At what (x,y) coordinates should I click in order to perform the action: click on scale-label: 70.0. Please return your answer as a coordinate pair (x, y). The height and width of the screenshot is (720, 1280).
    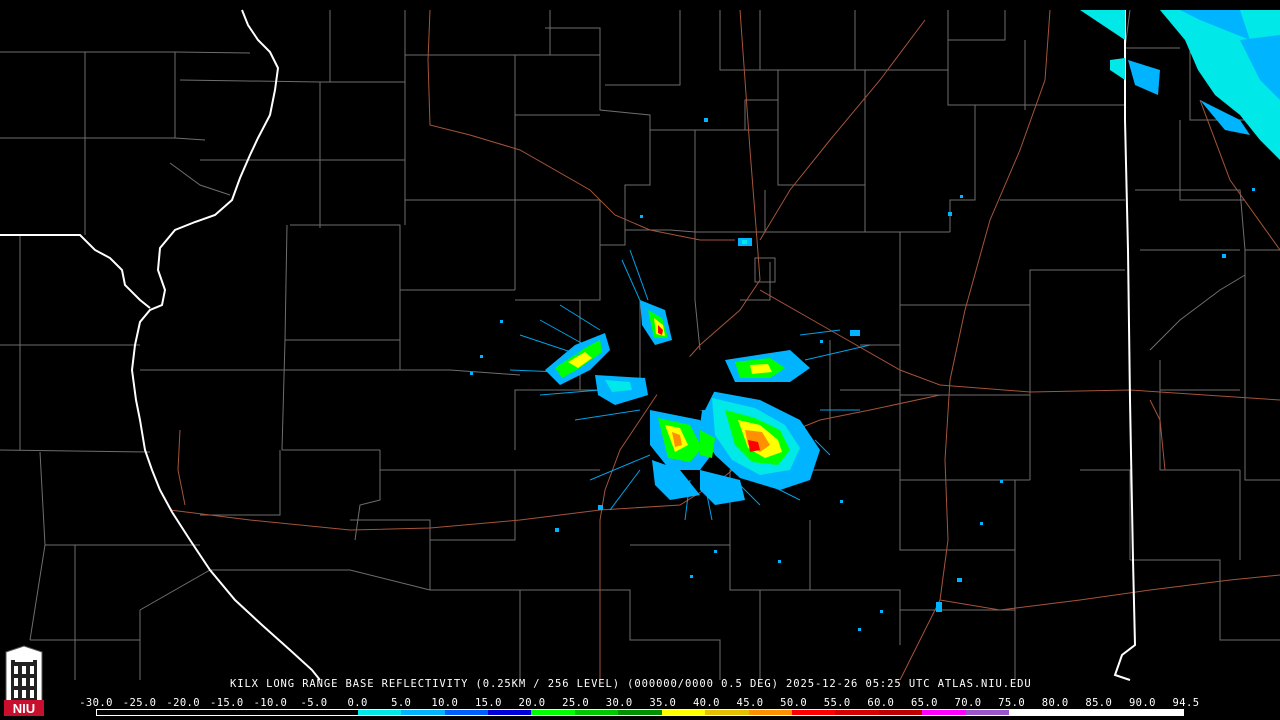
    Looking at the image, I should click on (968, 703).